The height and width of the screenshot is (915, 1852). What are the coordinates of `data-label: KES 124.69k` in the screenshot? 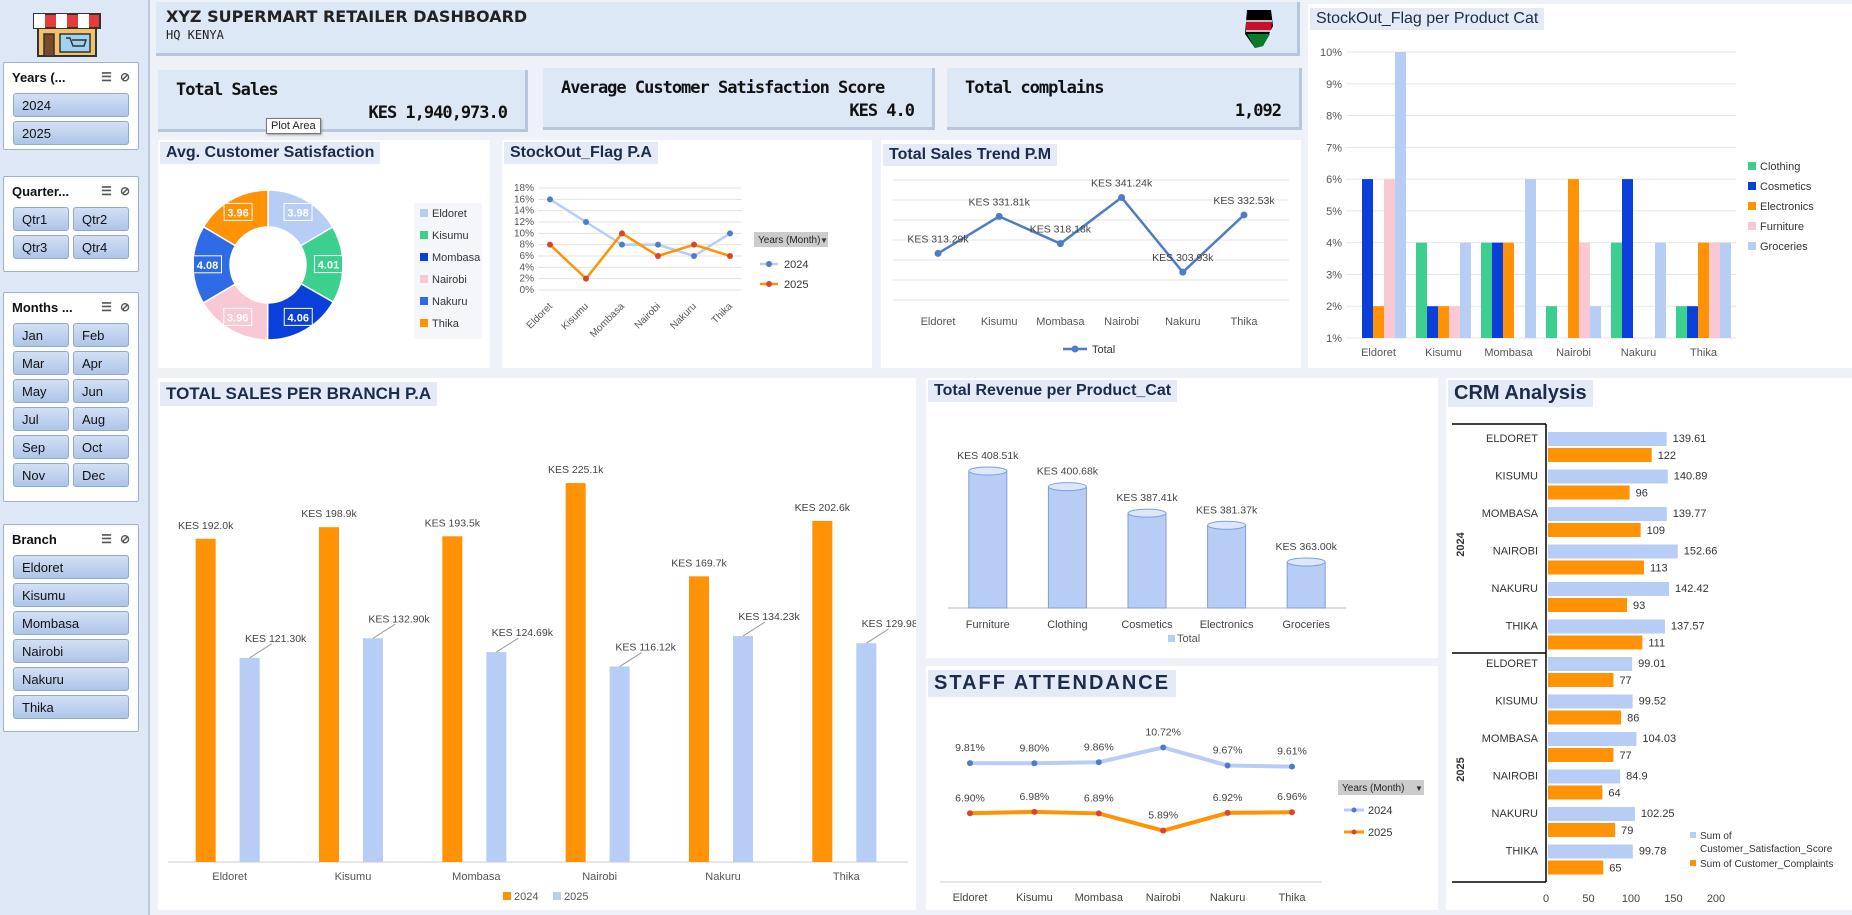 It's located at (523, 633).